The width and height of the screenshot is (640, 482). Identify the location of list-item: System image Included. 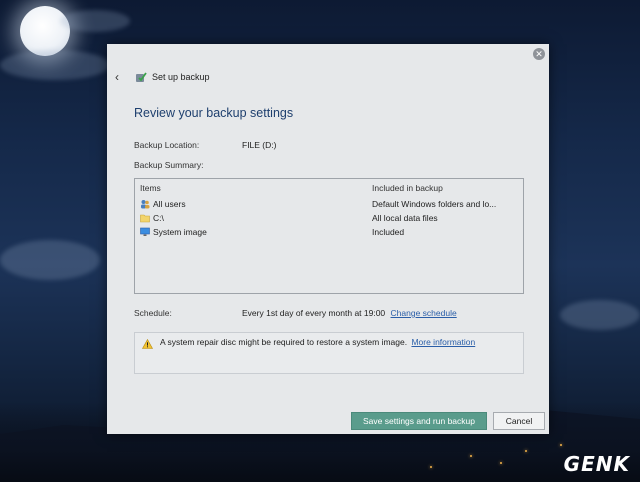
(331, 232).